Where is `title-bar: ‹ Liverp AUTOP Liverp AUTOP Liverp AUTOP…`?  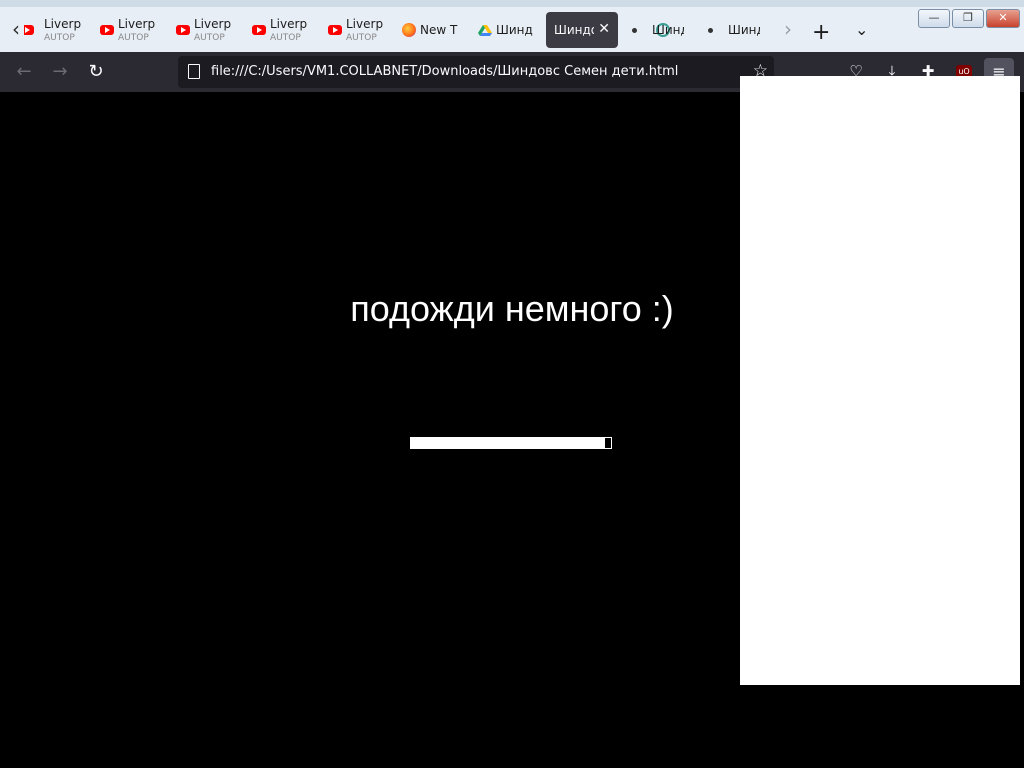
title-bar: ‹ Liverp AUTOP Liverp AUTOP Liverp AUTOP… is located at coordinates (512, 26).